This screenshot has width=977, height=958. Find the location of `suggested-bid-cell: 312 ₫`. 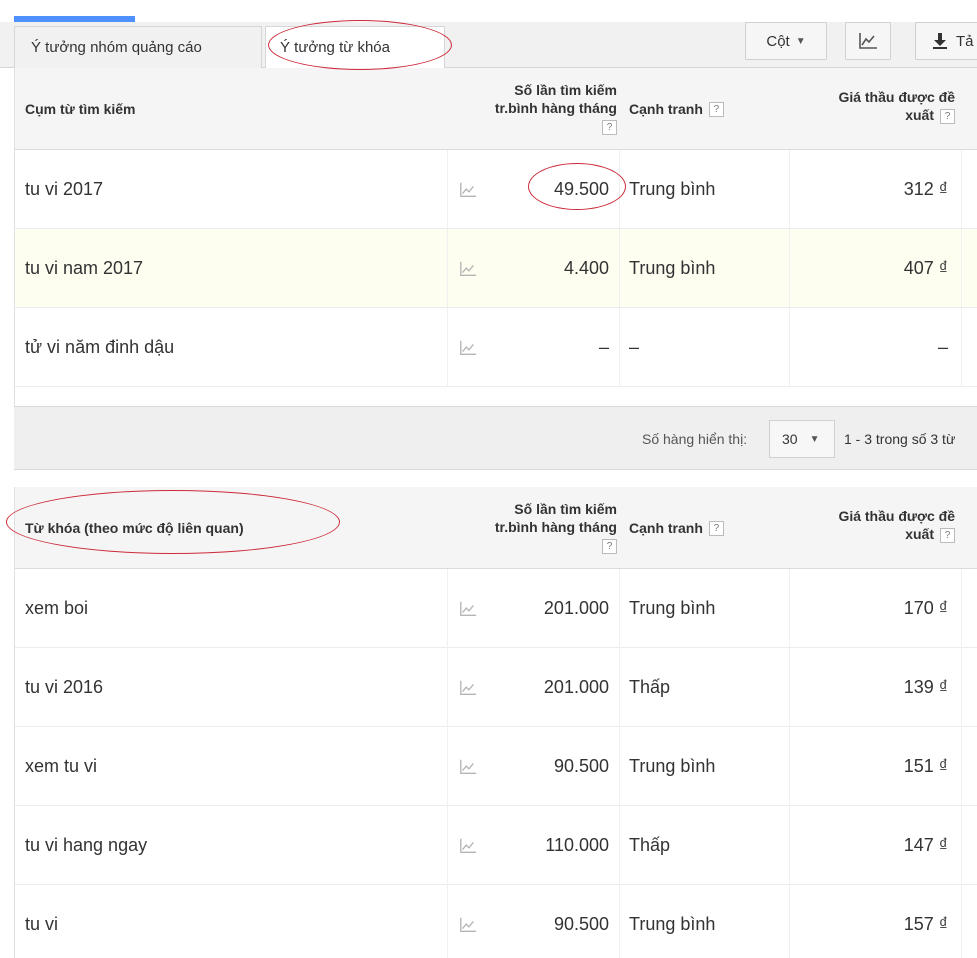

suggested-bid-cell: 312 ₫ is located at coordinates (925, 189).